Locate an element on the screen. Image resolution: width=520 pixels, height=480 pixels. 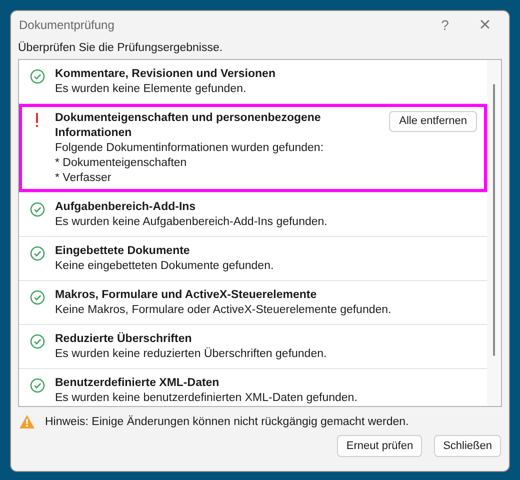
instruction-text: Überprüfen Sie die Prüfungsergebnisse. is located at coordinates (120, 48).